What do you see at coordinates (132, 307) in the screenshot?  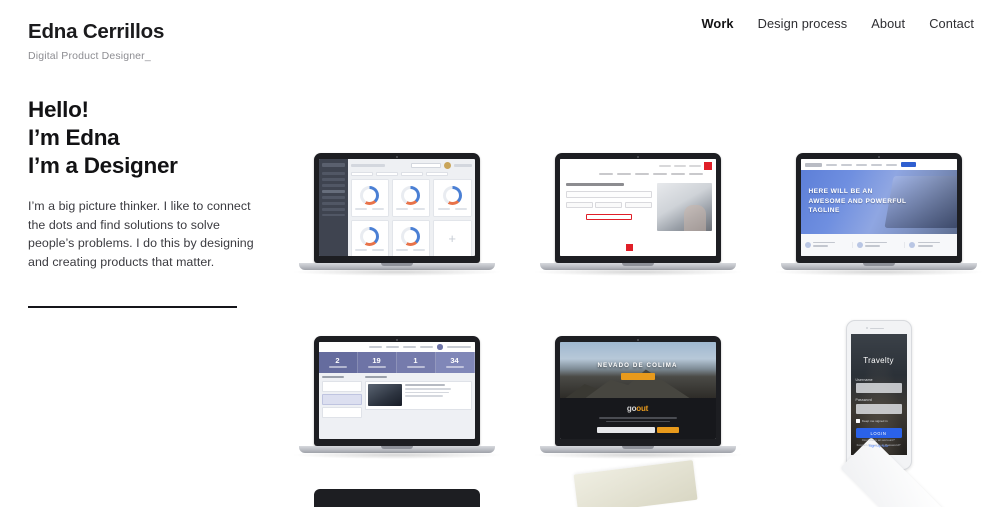 I see `hero-divider` at bounding box center [132, 307].